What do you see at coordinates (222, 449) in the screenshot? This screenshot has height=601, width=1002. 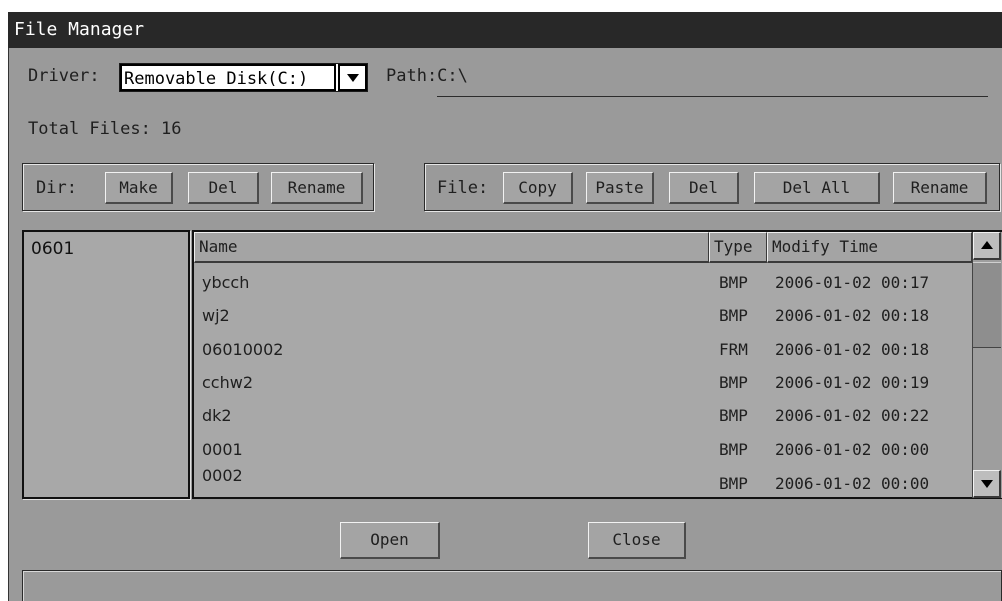 I see `file-name-cell: 0001` at bounding box center [222, 449].